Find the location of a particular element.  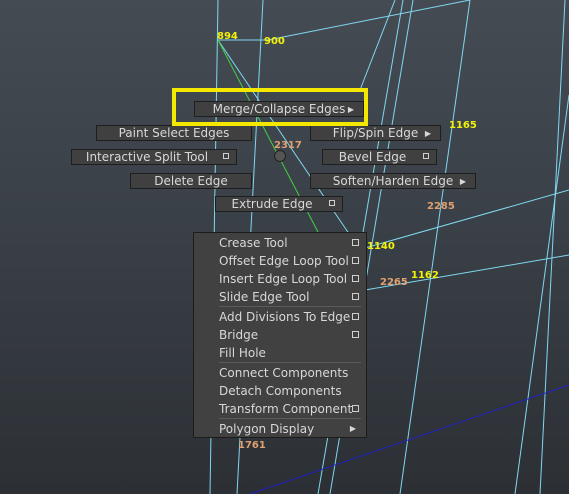

delete-edge-button: Delete Edge is located at coordinates (191, 181).